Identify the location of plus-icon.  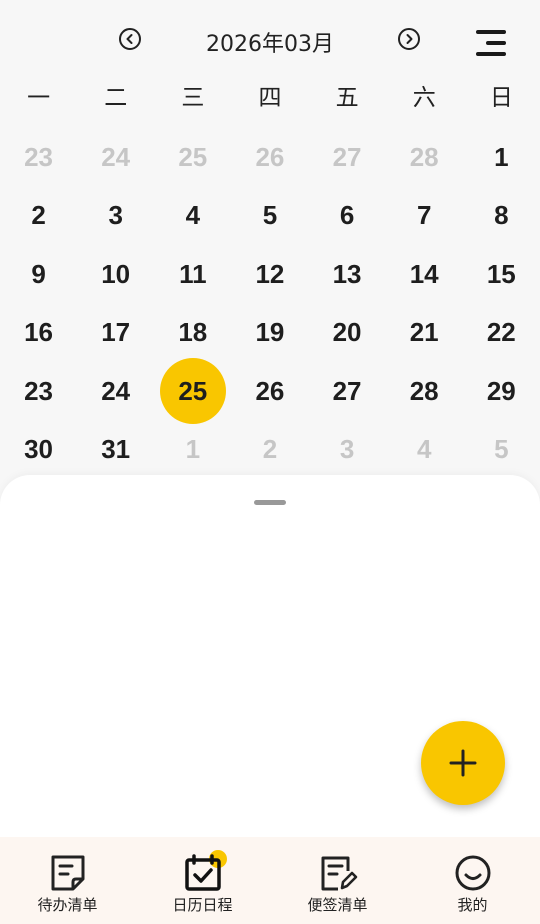
(463, 763).